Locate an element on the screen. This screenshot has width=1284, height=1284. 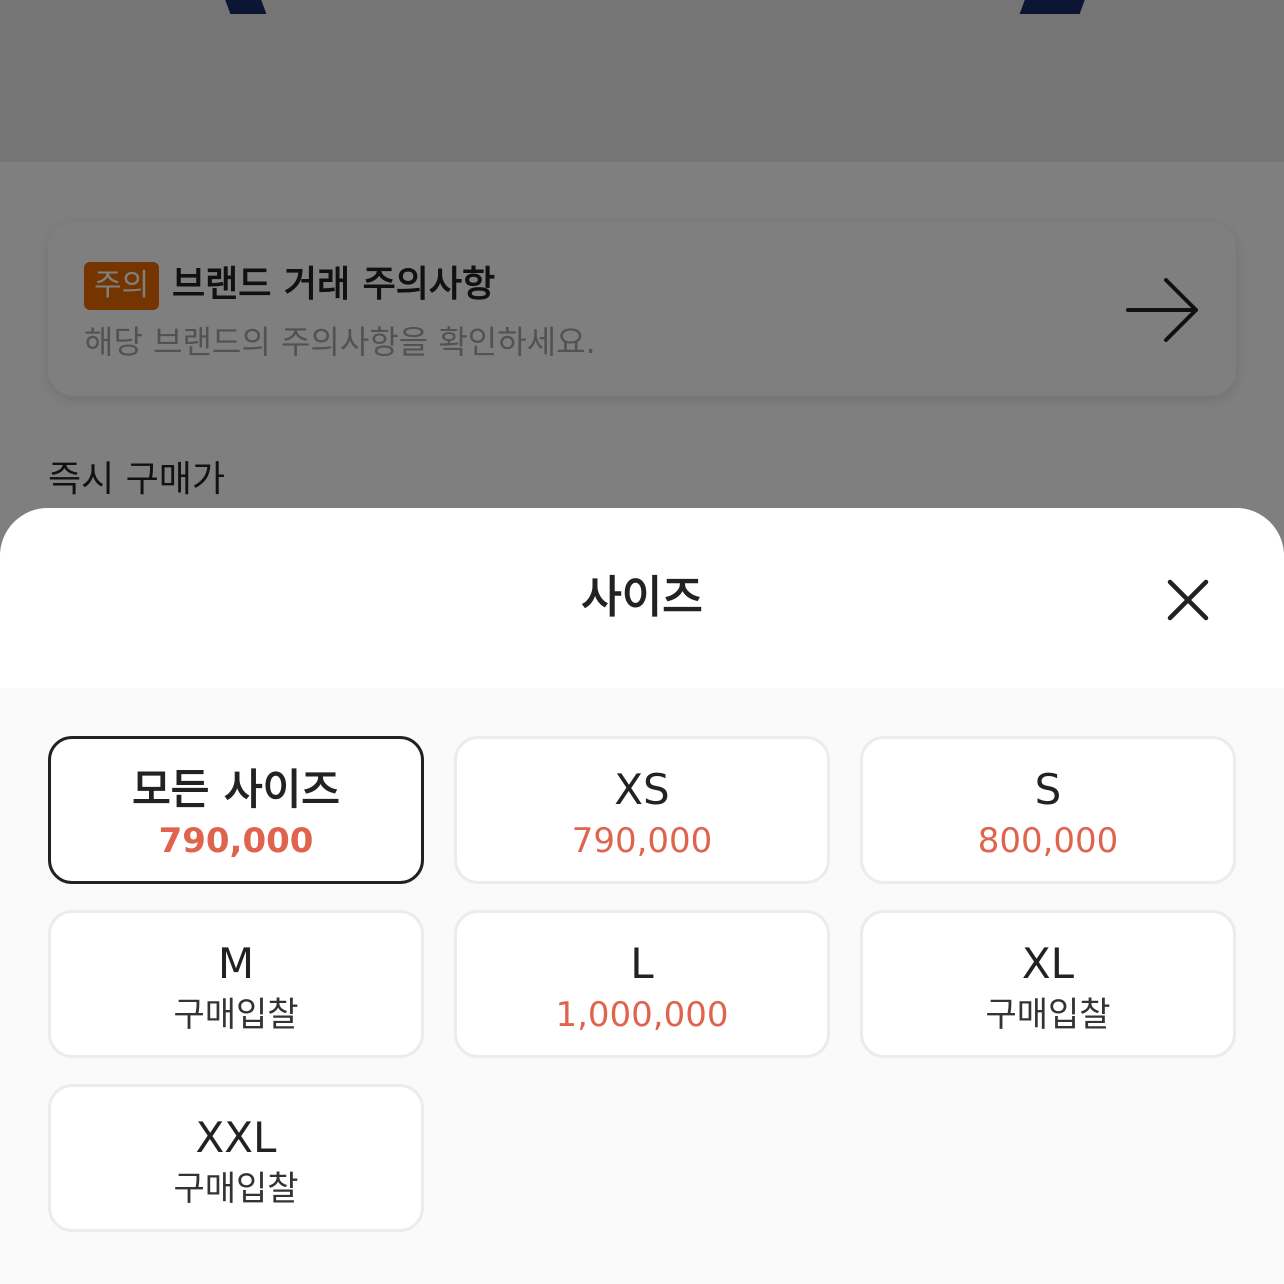
size-option-xs: XS 790,000 is located at coordinates (642, 810).